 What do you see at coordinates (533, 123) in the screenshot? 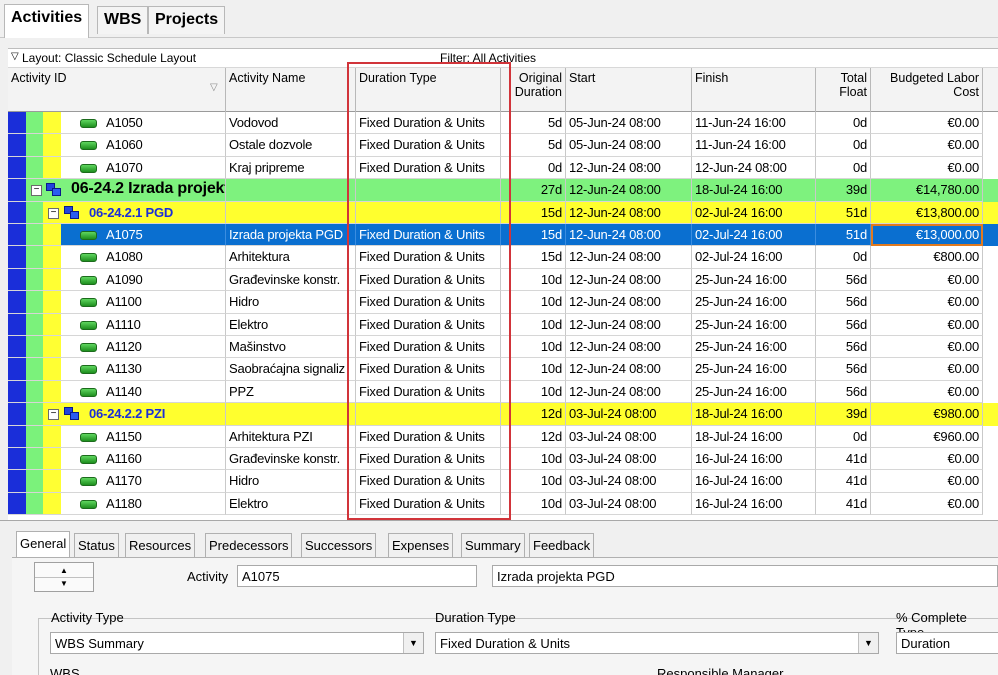
I see `dur-cell: 5d` at bounding box center [533, 123].